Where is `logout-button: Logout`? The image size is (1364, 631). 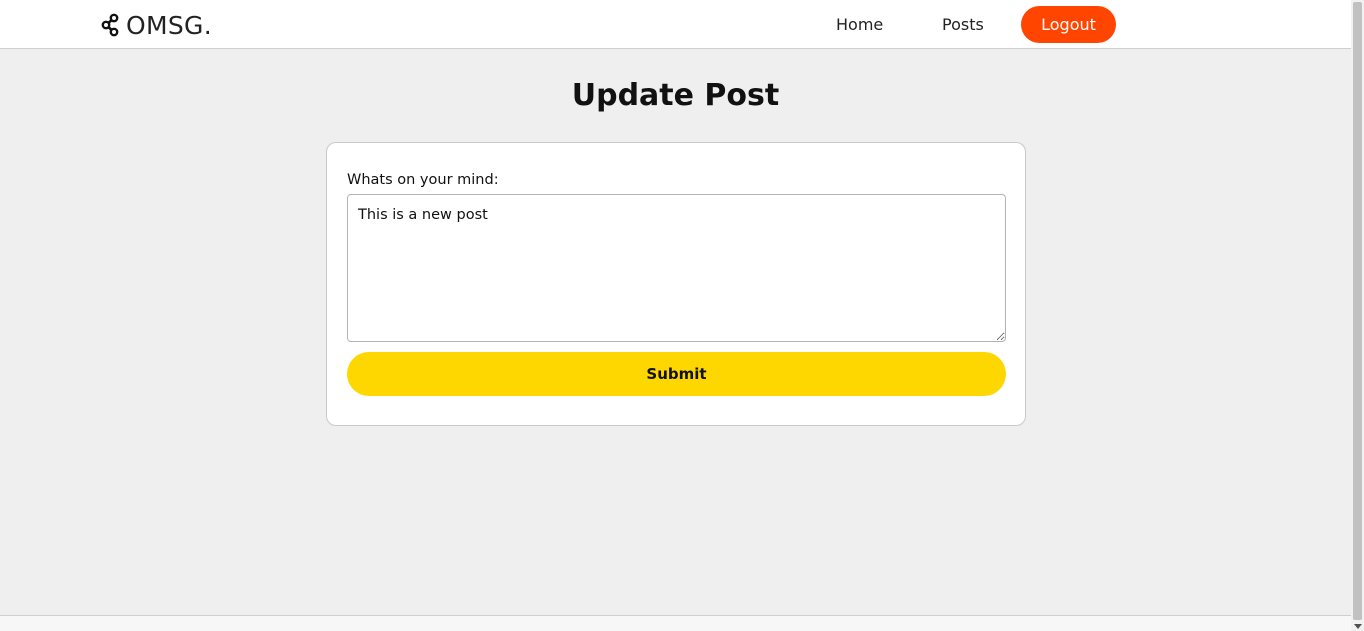 logout-button: Logout is located at coordinates (1068, 24).